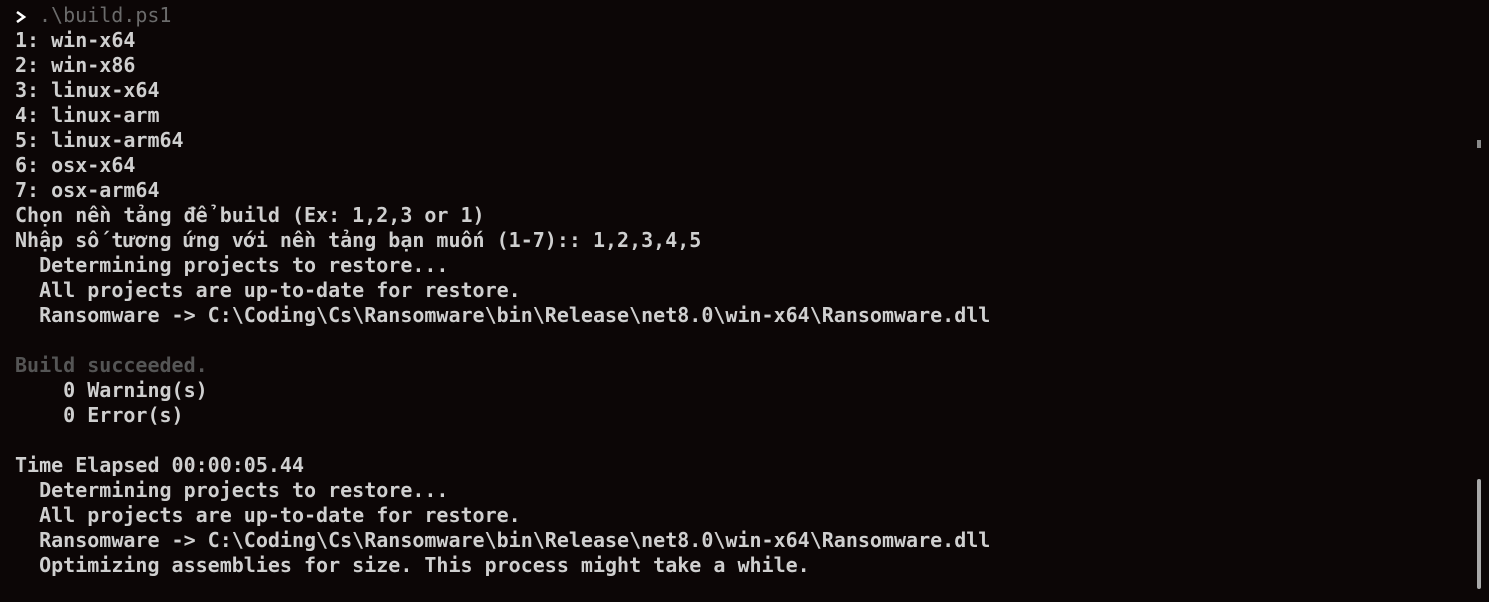 Image resolution: width=1489 pixels, height=602 pixels. I want to click on time-elapsed: Time Elapsed 00:00:05.44, so click(159, 465).